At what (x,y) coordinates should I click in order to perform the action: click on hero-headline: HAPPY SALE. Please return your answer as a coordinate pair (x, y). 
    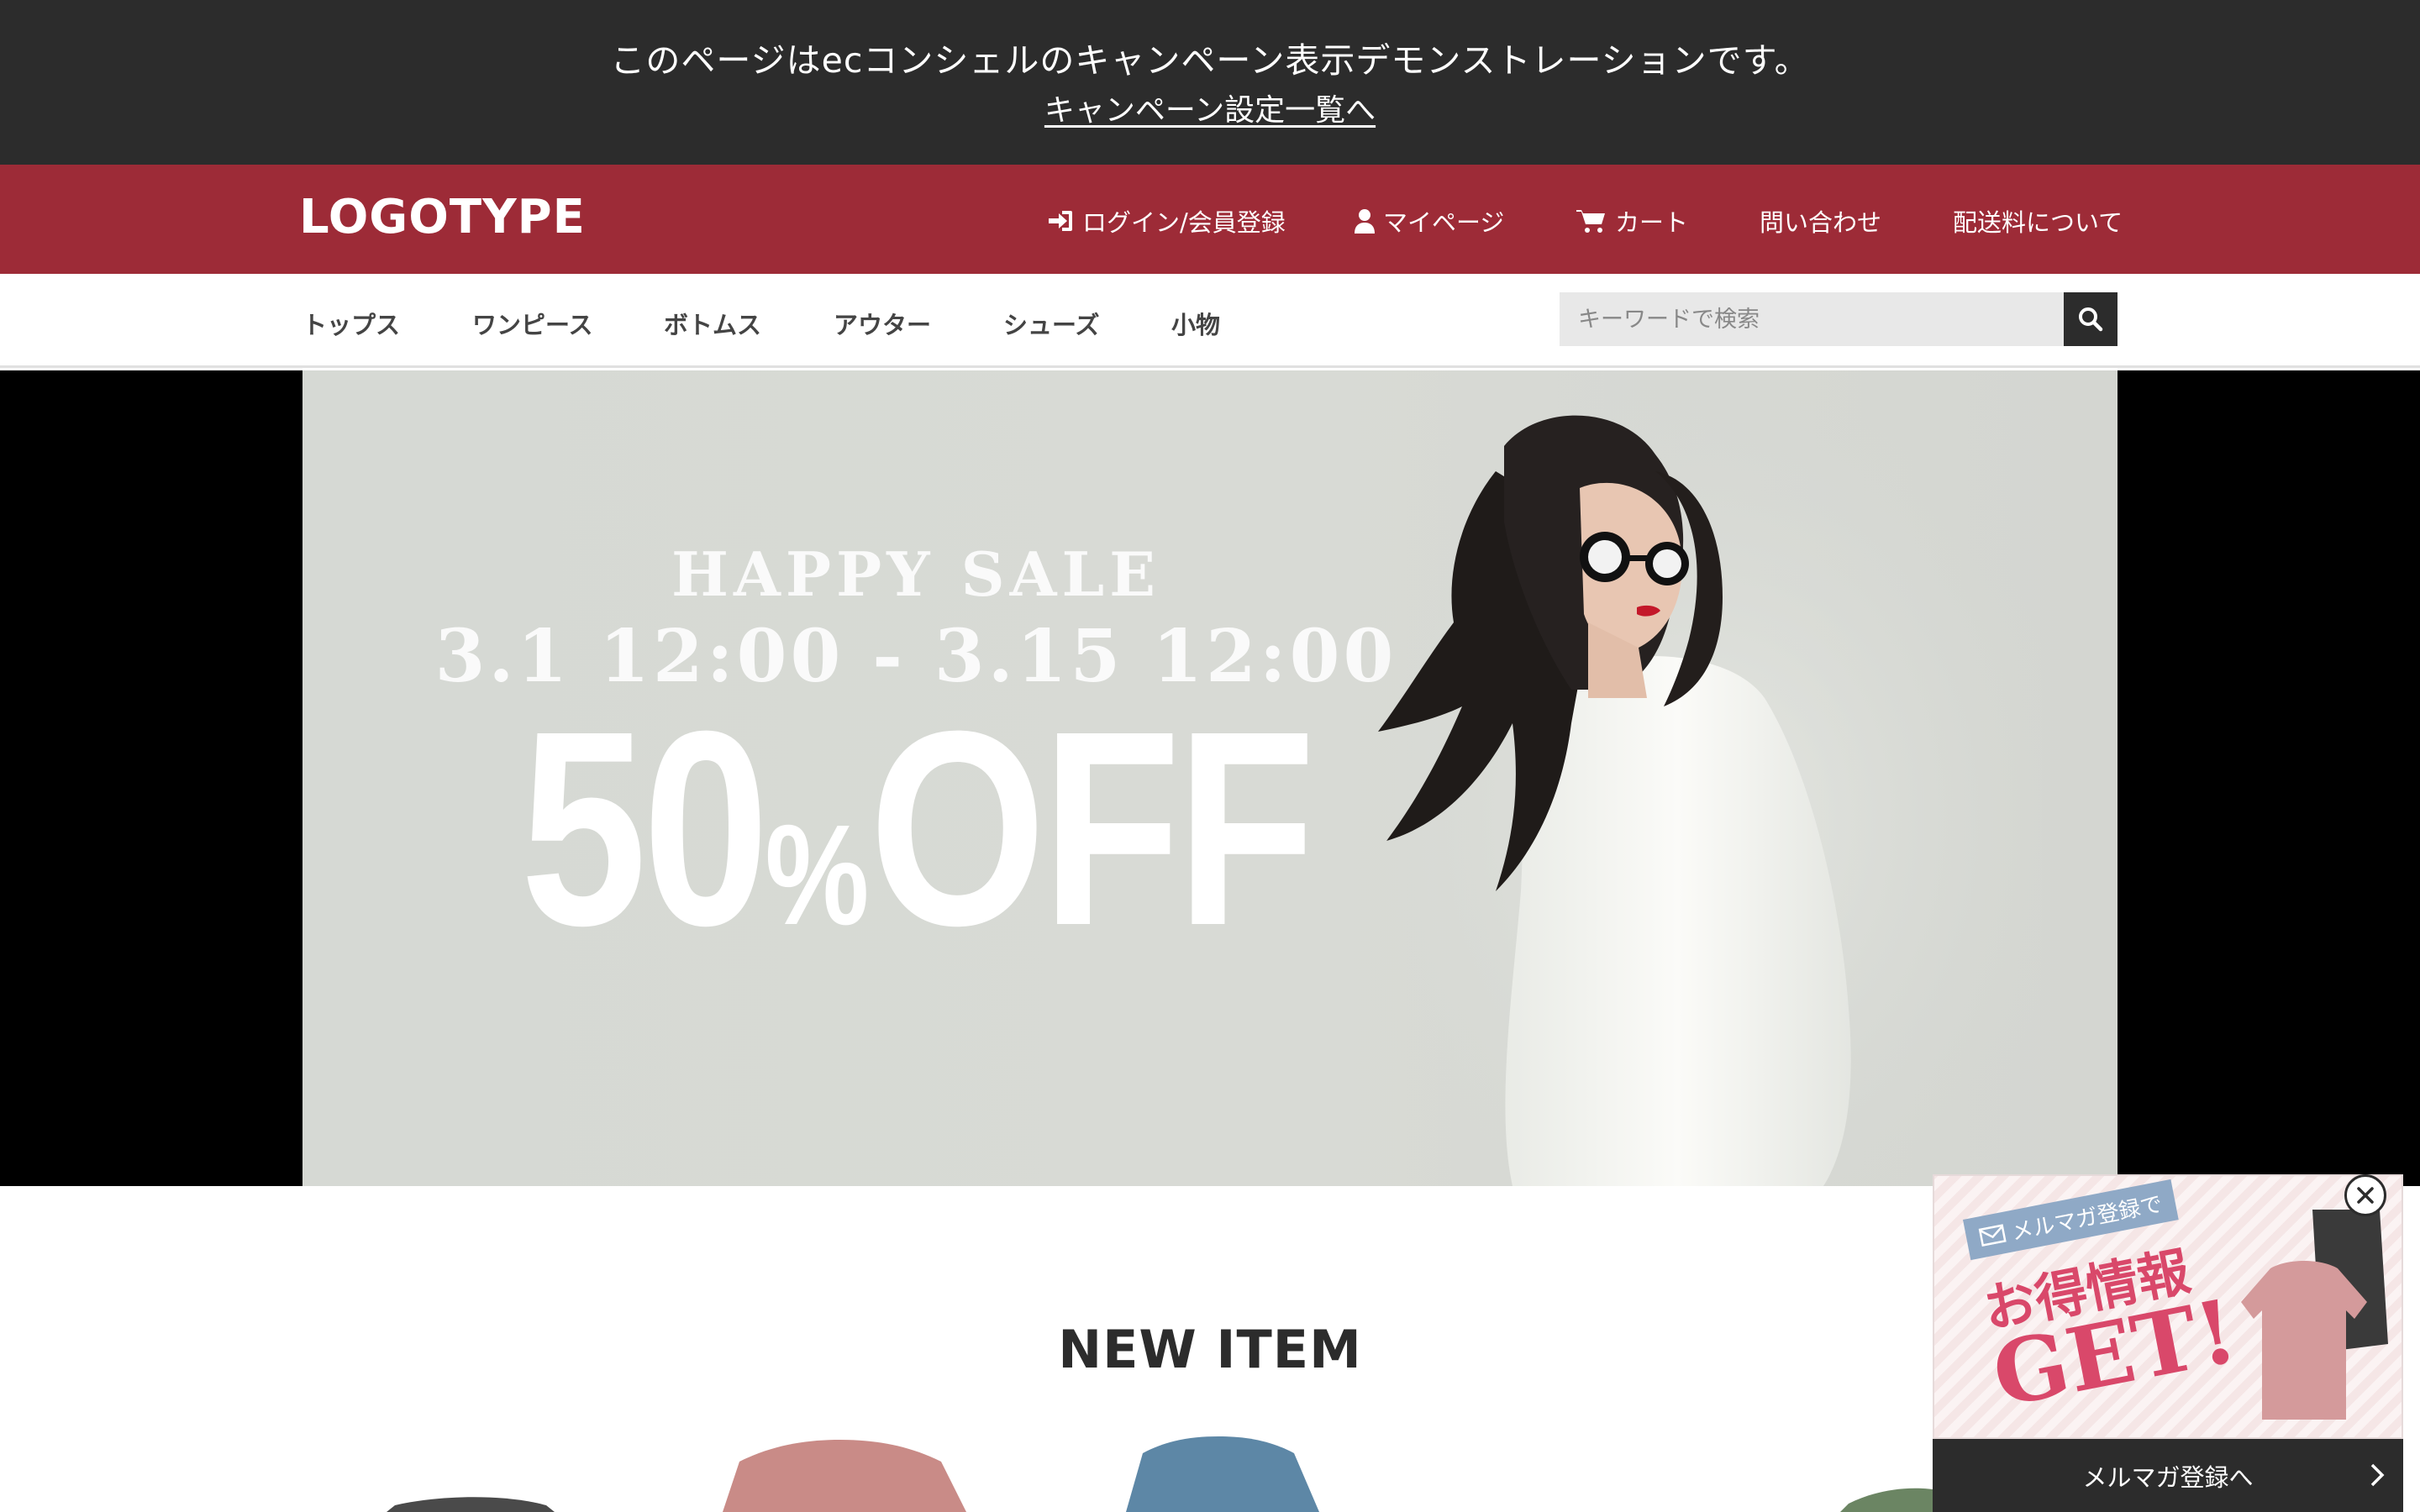
    Looking at the image, I should click on (915, 574).